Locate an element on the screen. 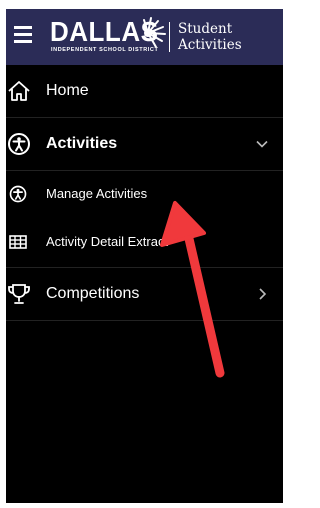 Image resolution: width=320 pixels, height=508 pixels. app-title-line2: Activities is located at coordinates (210, 45).